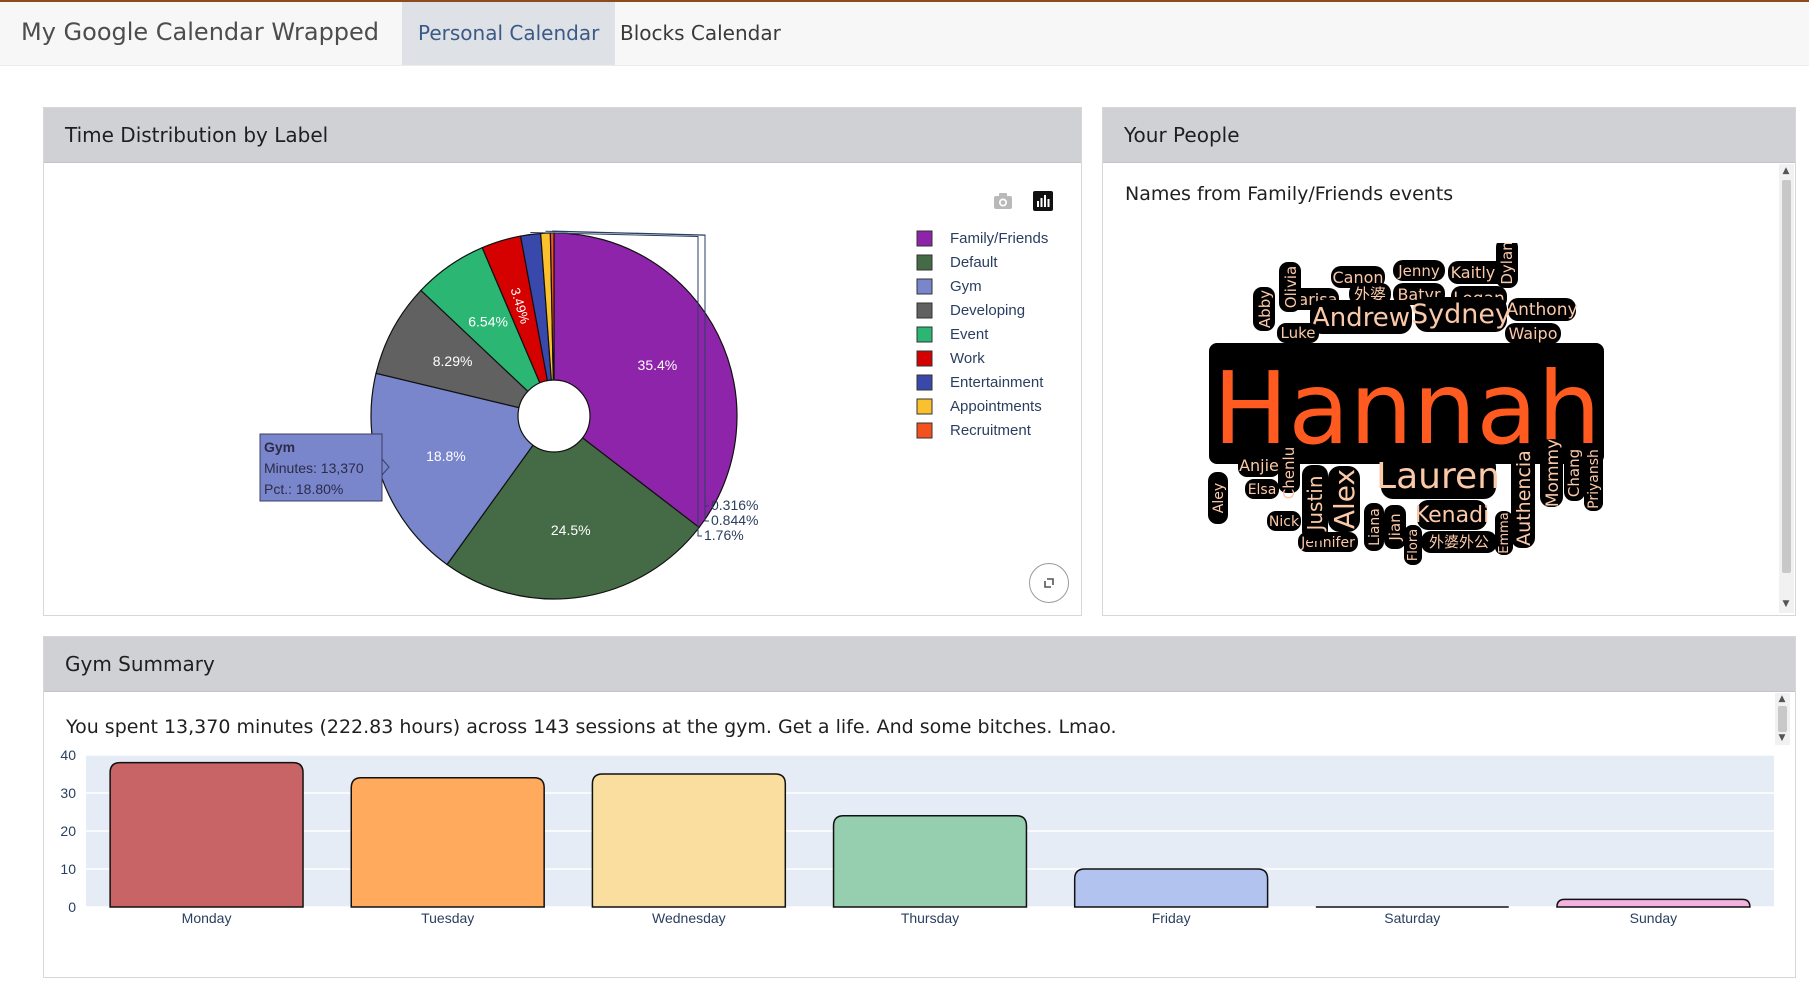 The height and width of the screenshot is (987, 1809). Describe the element at coordinates (303, 489) in the screenshot. I see `tooltip-percent: Pct.: 18.80%` at that location.